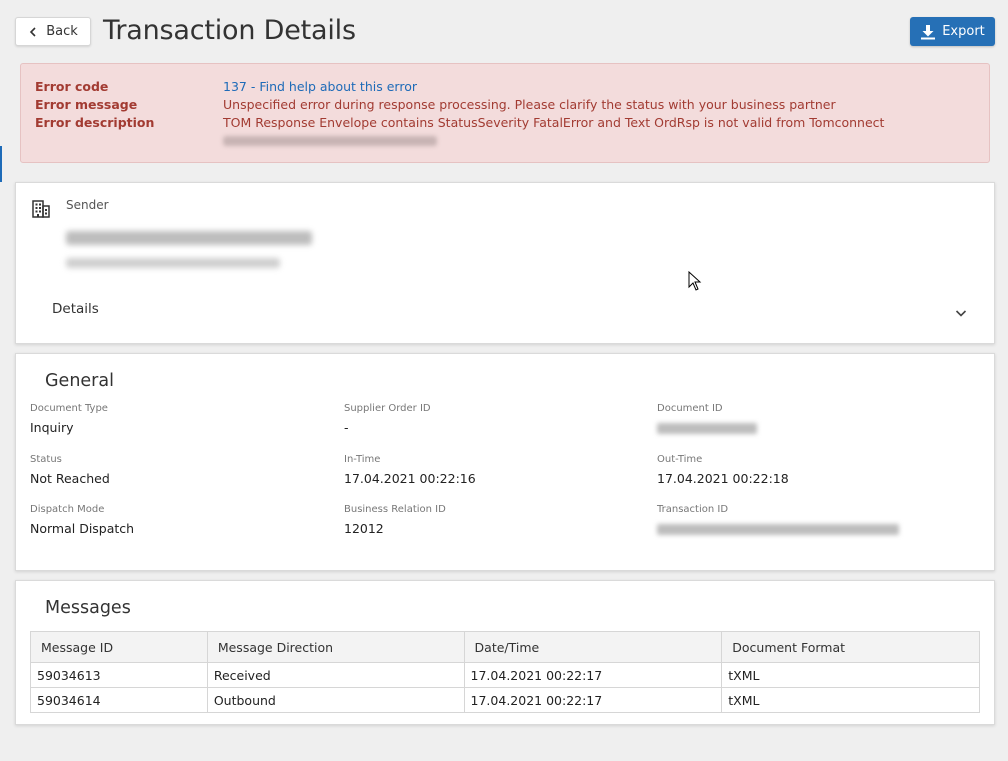 The height and width of the screenshot is (761, 1008). What do you see at coordinates (335, 675) in the screenshot?
I see `table-cell: Received` at bounding box center [335, 675].